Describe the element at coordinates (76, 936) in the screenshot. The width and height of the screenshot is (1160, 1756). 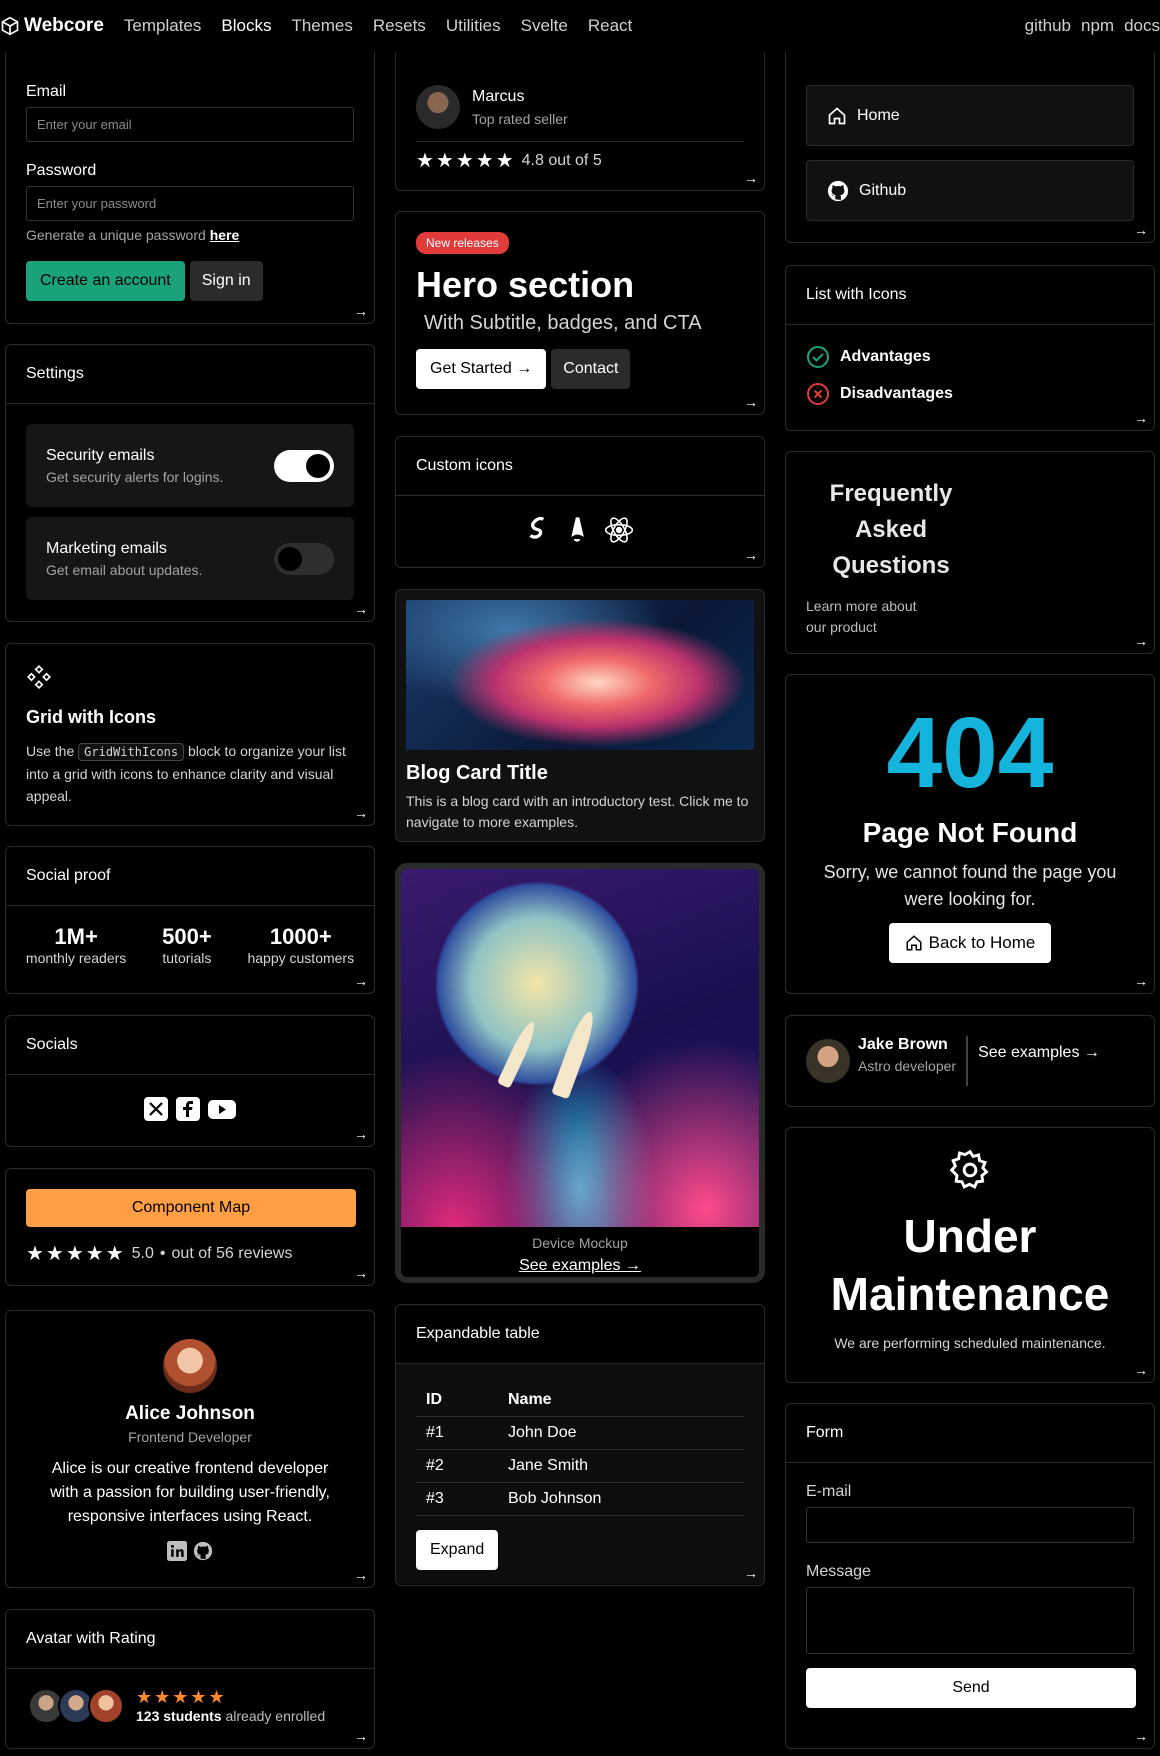
I see `stat-value: 1M+` at that location.